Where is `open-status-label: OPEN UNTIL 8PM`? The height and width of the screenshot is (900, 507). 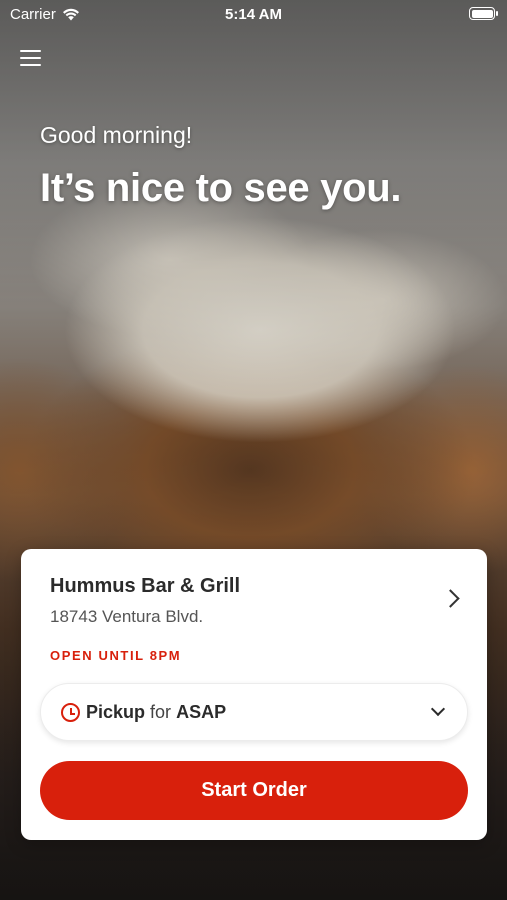
open-status-label: OPEN UNTIL 8PM is located at coordinates (116, 655).